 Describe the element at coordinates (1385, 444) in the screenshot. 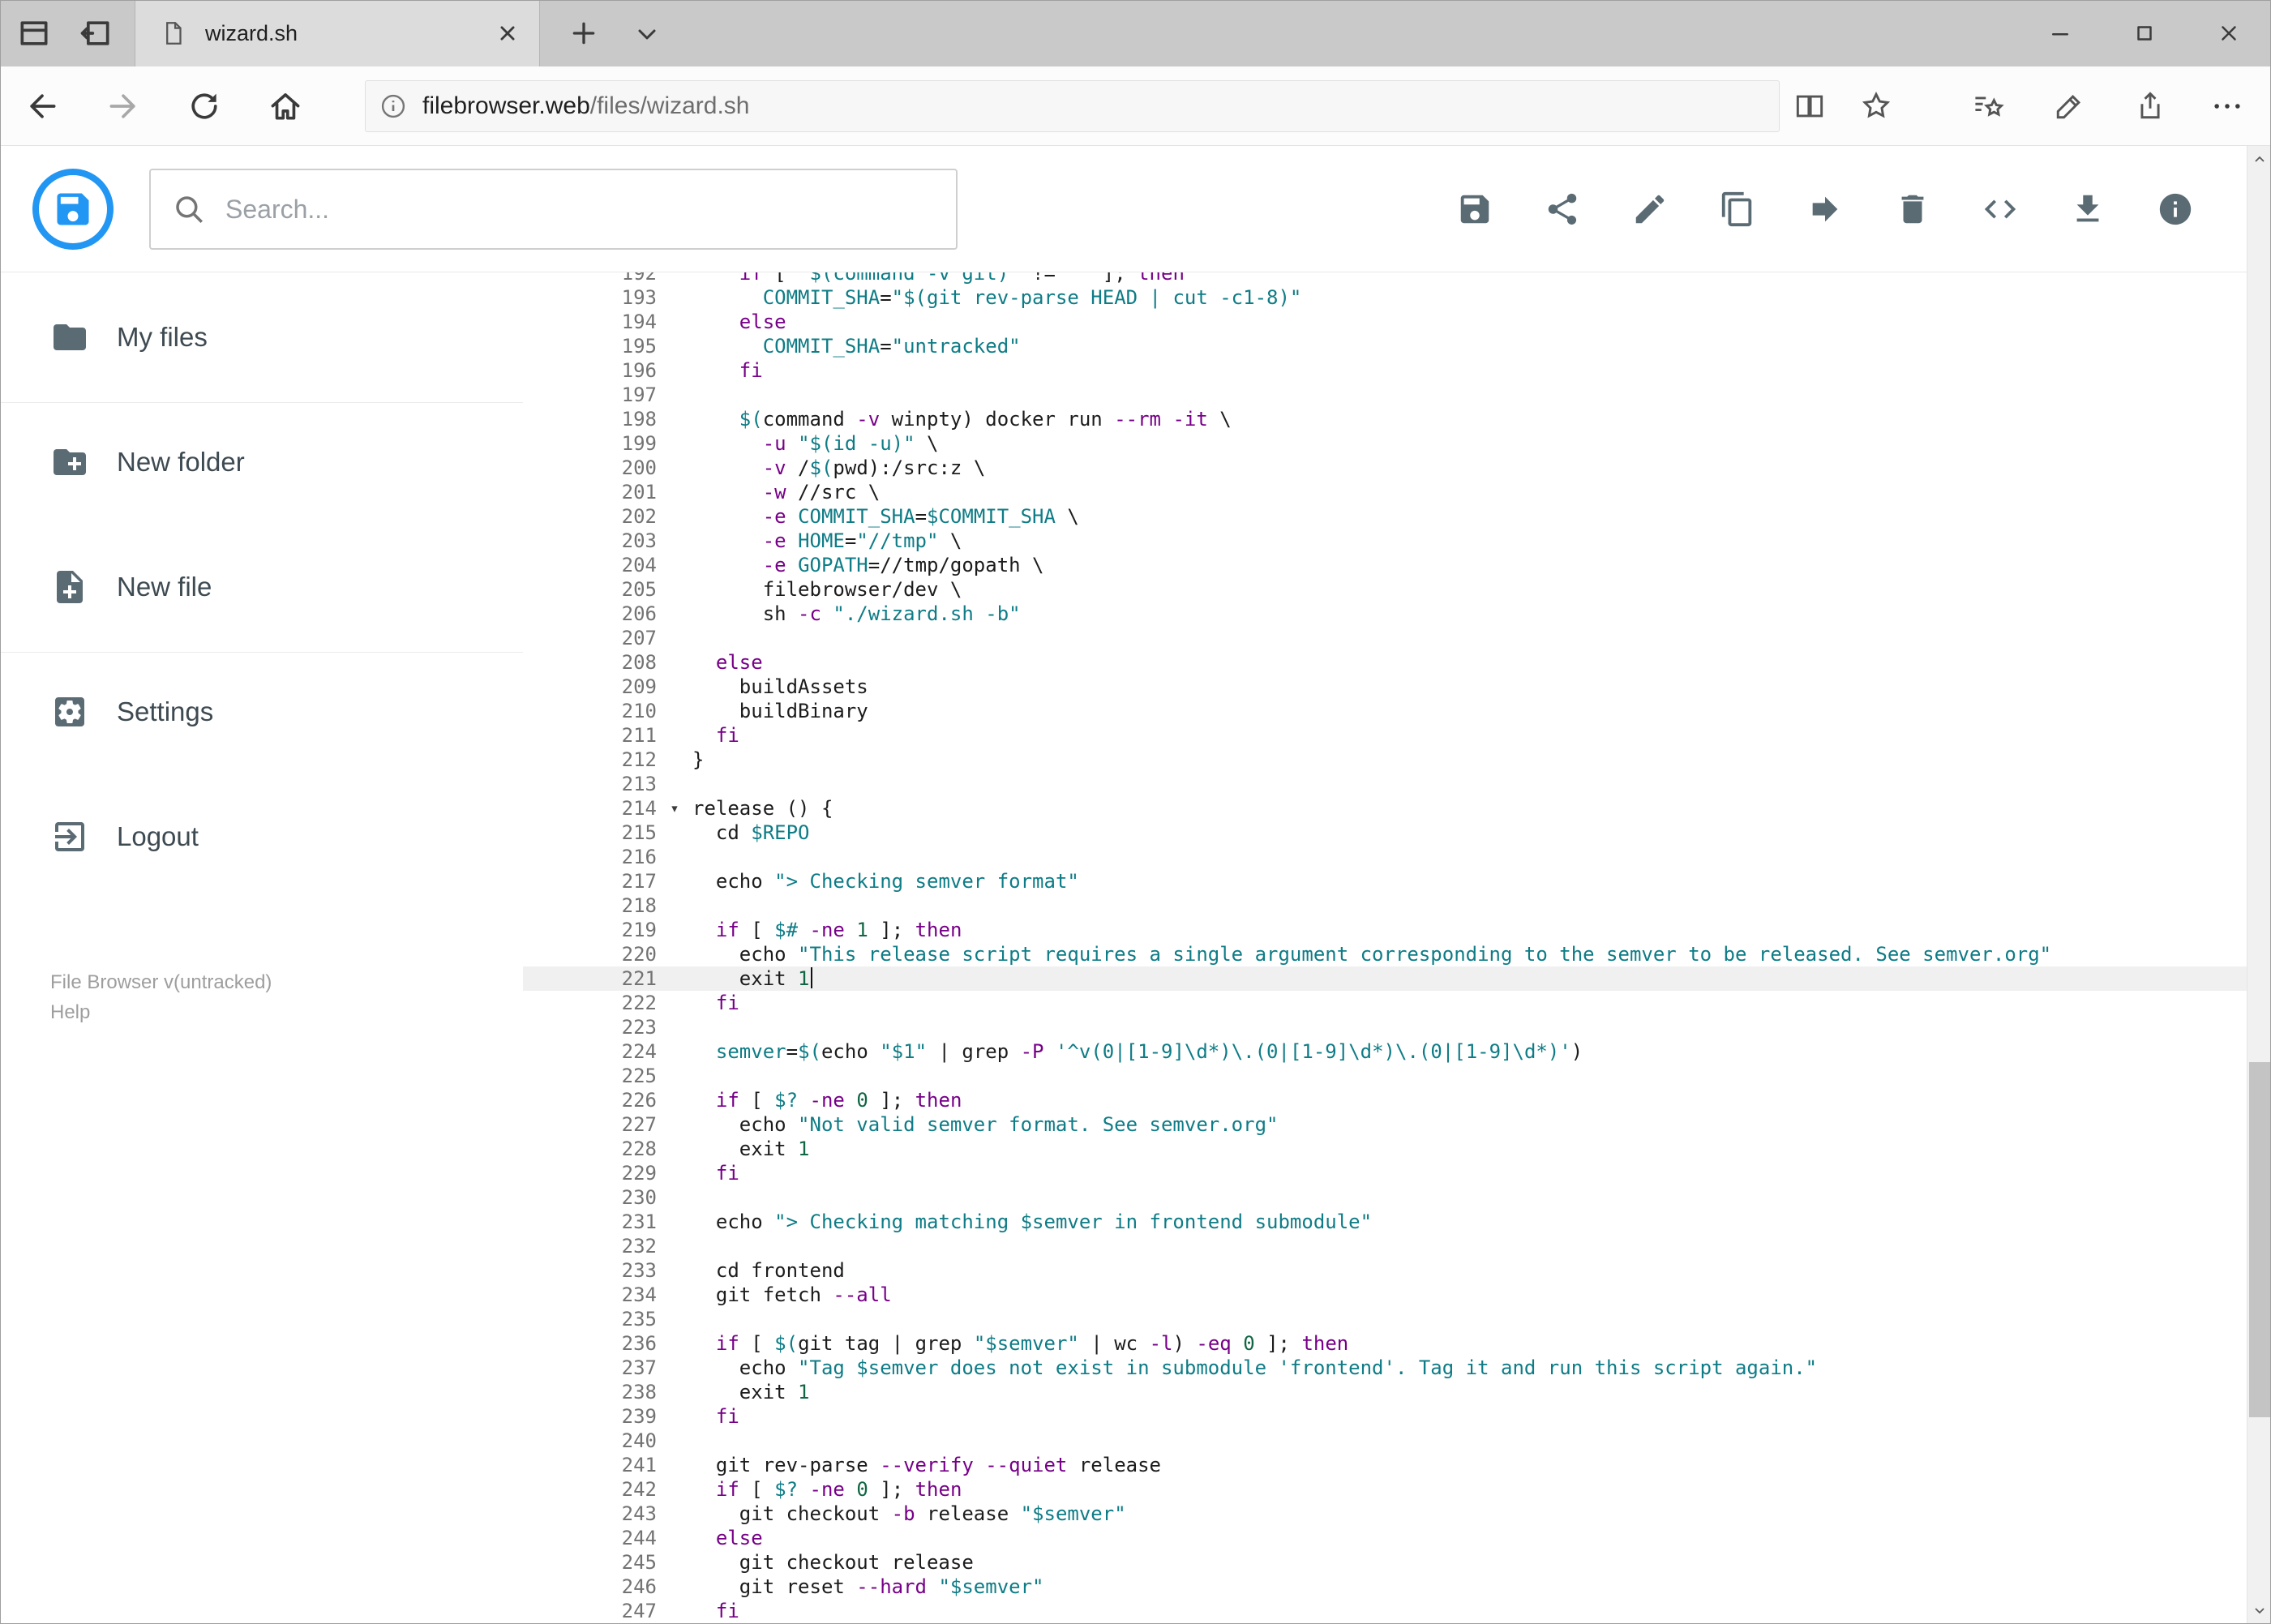

I see `code-line-199: 199 -u "$(id -u)" \` at that location.